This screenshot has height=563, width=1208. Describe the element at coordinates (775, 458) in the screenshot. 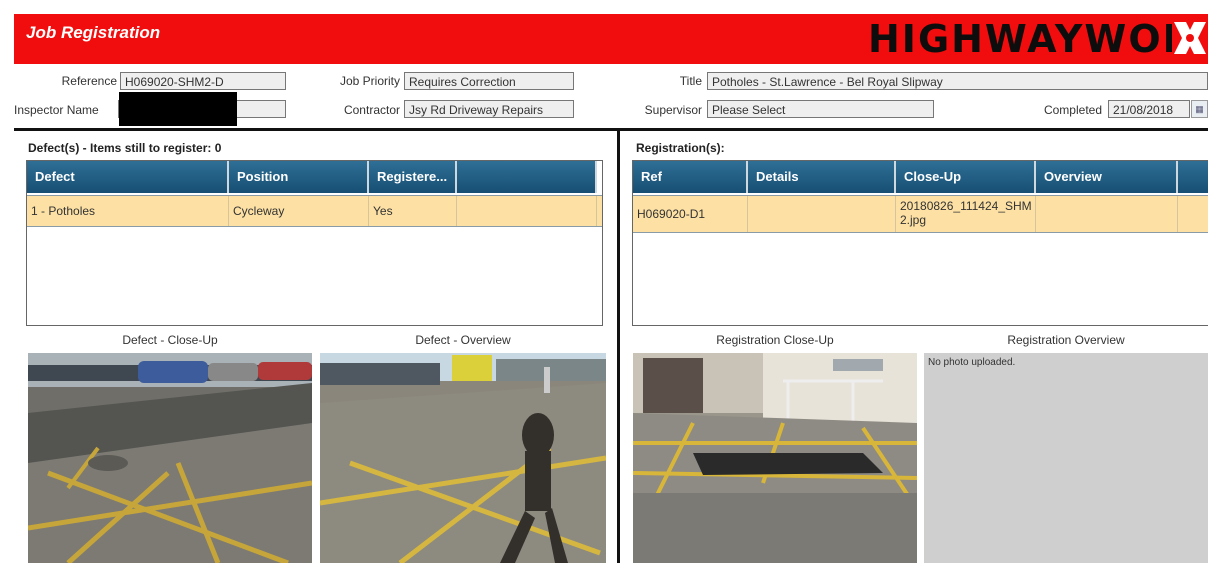

I see `registration-closeup-photo` at that location.